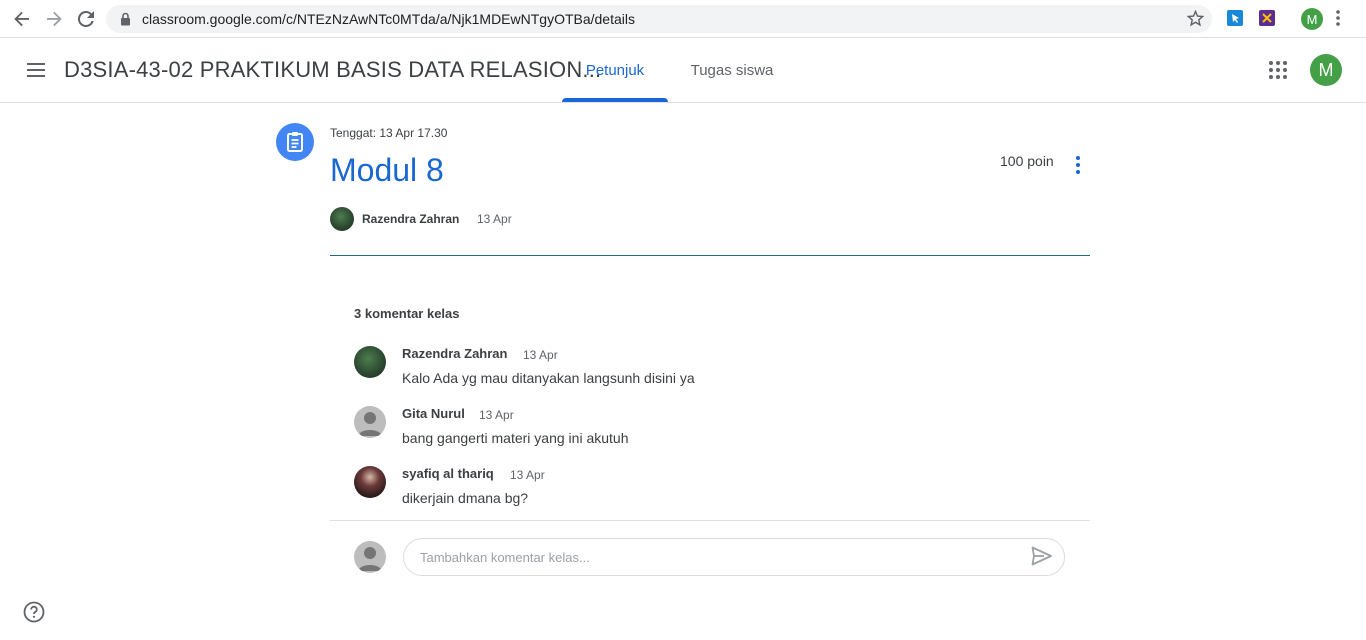  What do you see at coordinates (1235, 18) in the screenshot?
I see `extension-cursor-icon` at bounding box center [1235, 18].